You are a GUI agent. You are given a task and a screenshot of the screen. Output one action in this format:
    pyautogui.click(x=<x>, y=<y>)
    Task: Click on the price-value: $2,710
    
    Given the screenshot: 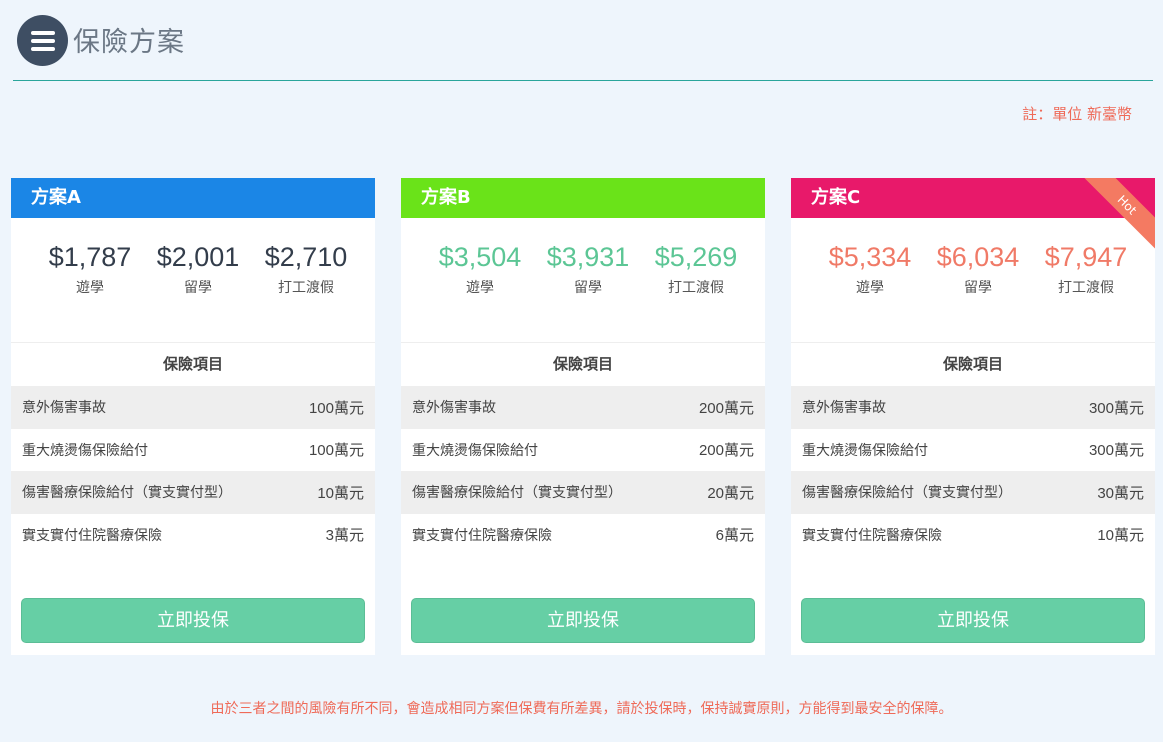 What is the action you would take?
    pyautogui.click(x=306, y=257)
    